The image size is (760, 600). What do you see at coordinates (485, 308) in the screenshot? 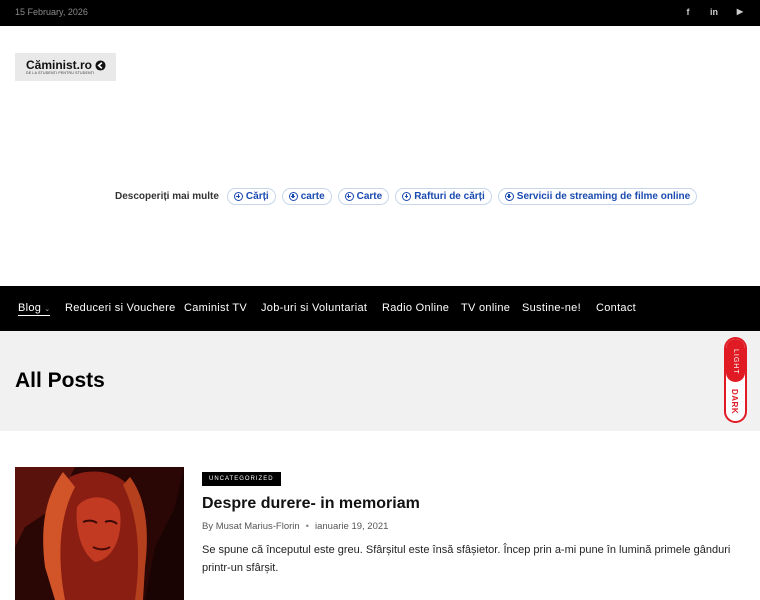
I see `nav-item-tv-online: TV online` at bounding box center [485, 308].